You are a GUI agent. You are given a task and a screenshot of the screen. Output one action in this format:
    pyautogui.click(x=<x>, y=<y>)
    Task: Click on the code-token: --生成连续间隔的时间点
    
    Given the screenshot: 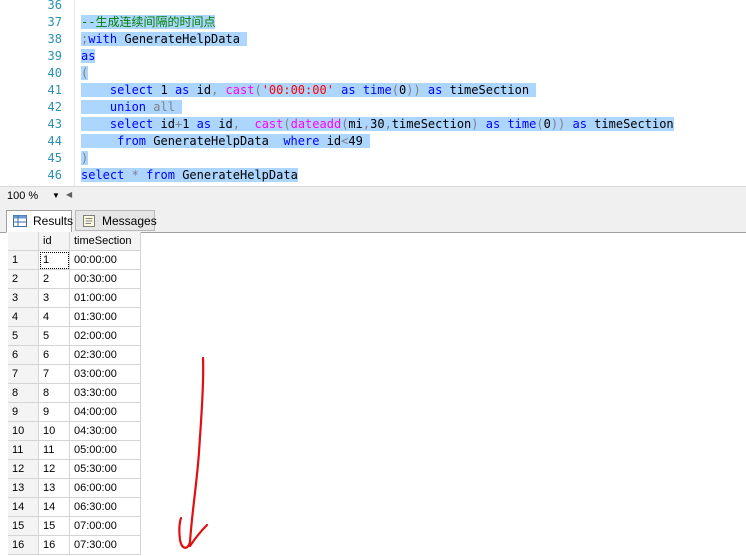 What is the action you would take?
    pyautogui.click(x=148, y=22)
    